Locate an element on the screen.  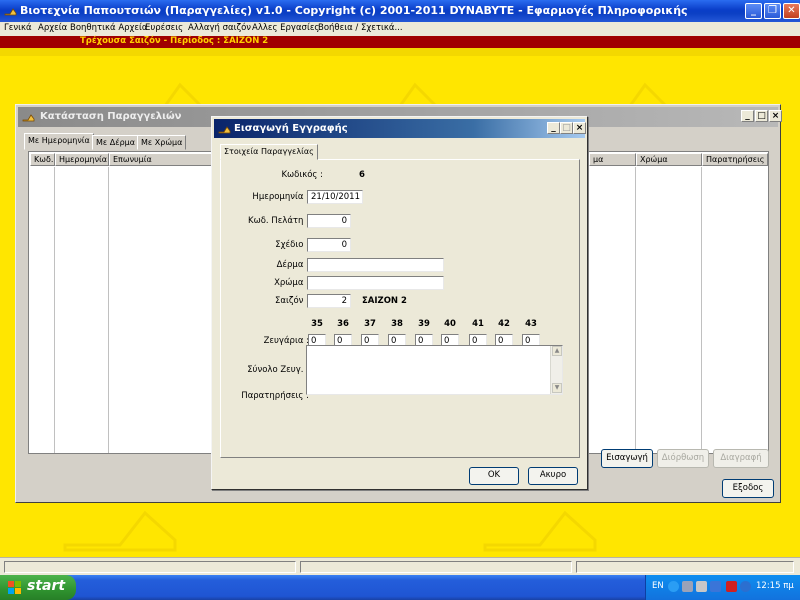
antivirus-icon is located at coordinates (731, 586).